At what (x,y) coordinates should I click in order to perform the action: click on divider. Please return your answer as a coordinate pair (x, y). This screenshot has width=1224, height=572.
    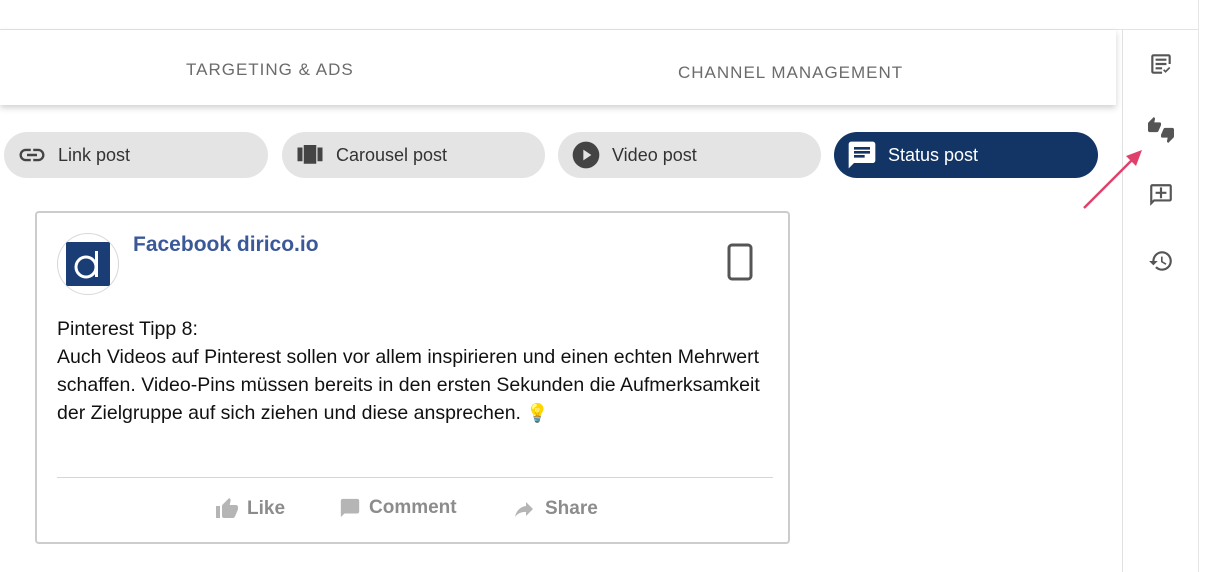
    Looking at the image, I should click on (415, 477).